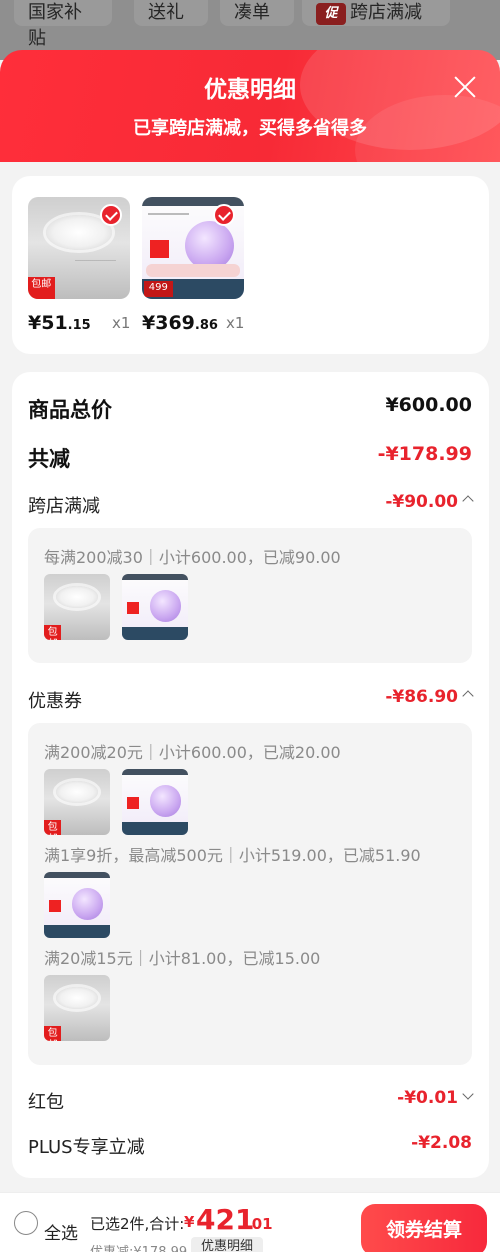 The height and width of the screenshot is (1252, 500). What do you see at coordinates (64, 506) in the screenshot?
I see `cross-store-label: 跨店满减` at bounding box center [64, 506].